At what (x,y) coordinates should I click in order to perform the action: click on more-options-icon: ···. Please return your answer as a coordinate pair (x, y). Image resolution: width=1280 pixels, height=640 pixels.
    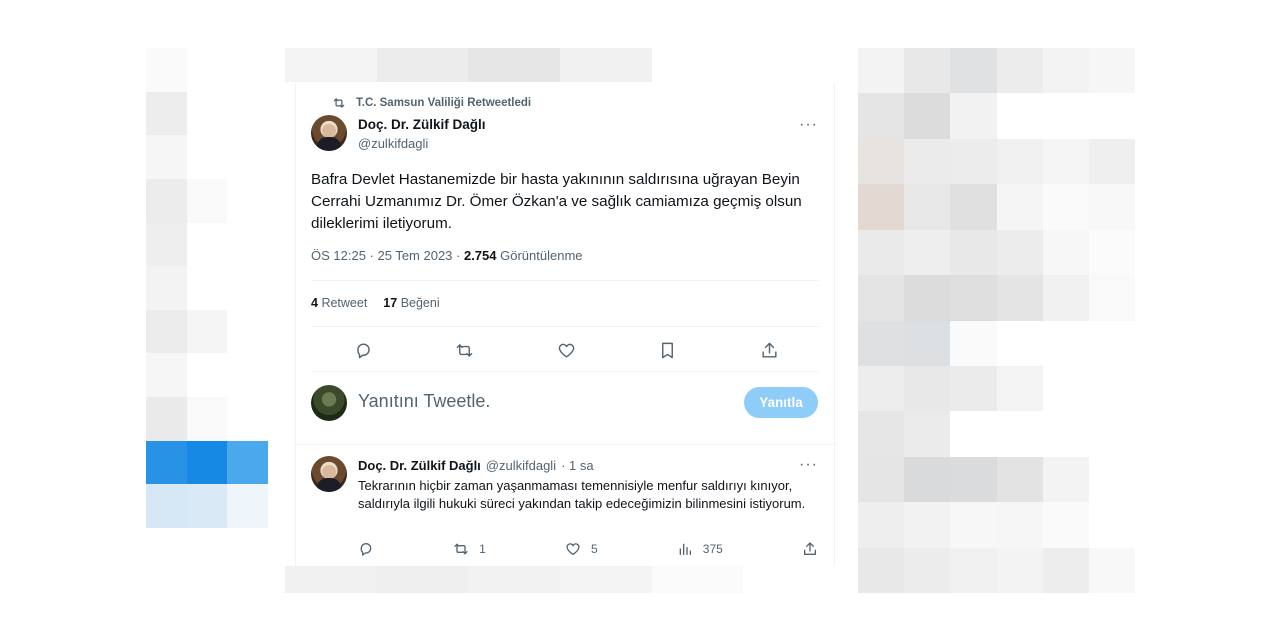
    Looking at the image, I should click on (808, 125).